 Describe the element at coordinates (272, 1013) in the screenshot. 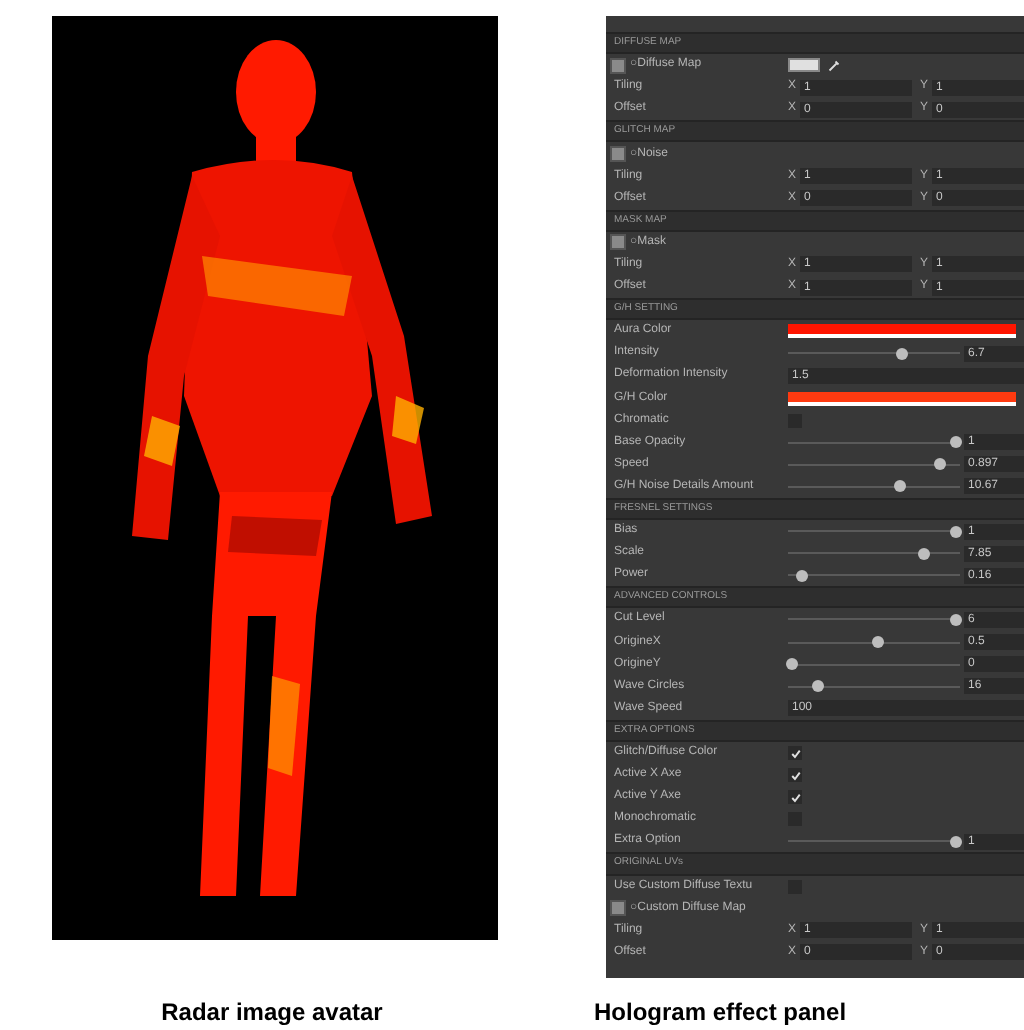

I see `figure-caption: Radar image avatar` at that location.